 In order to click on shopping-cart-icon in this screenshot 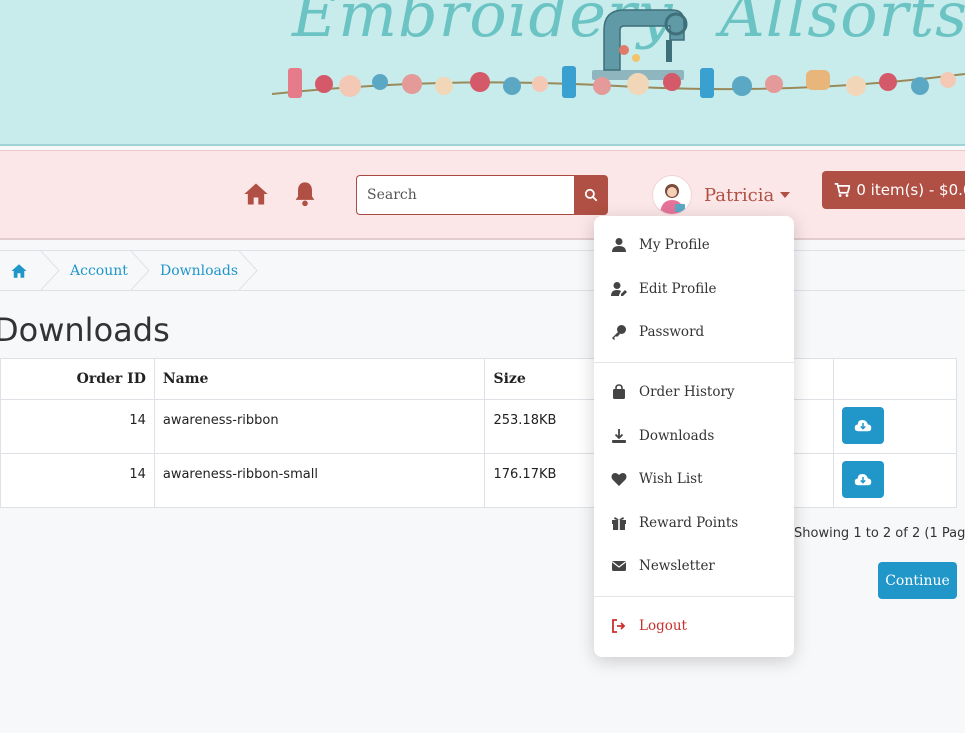, I will do `click(842, 190)`.